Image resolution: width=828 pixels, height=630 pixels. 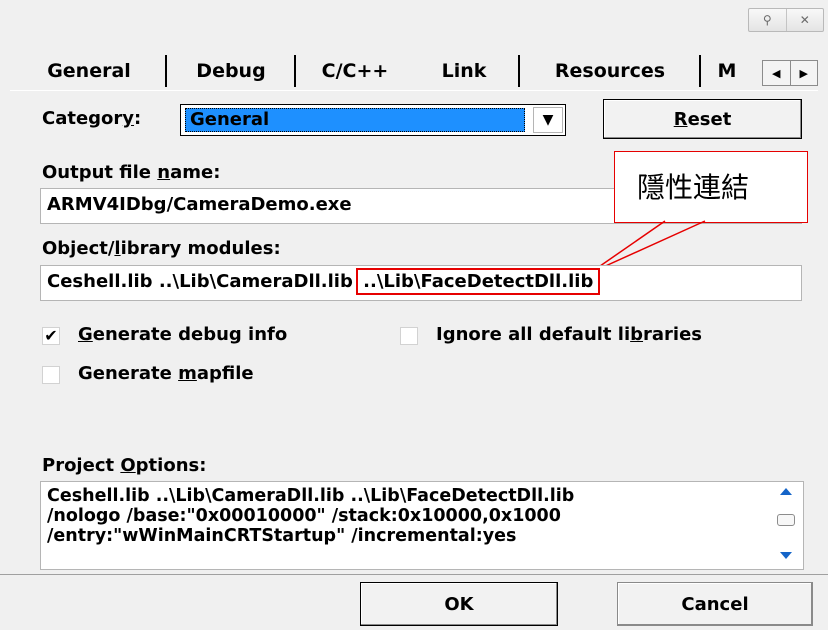 What do you see at coordinates (786, 491) in the screenshot?
I see `scroll-up-icon` at bounding box center [786, 491].